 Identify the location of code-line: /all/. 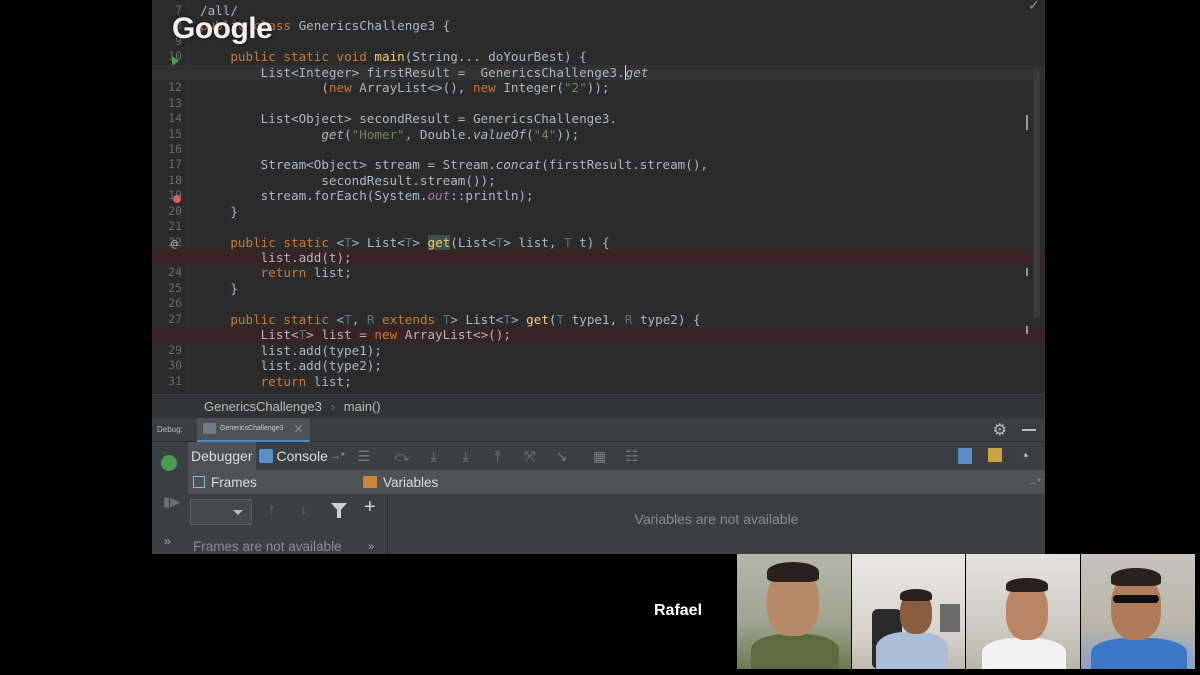
(612, 10).